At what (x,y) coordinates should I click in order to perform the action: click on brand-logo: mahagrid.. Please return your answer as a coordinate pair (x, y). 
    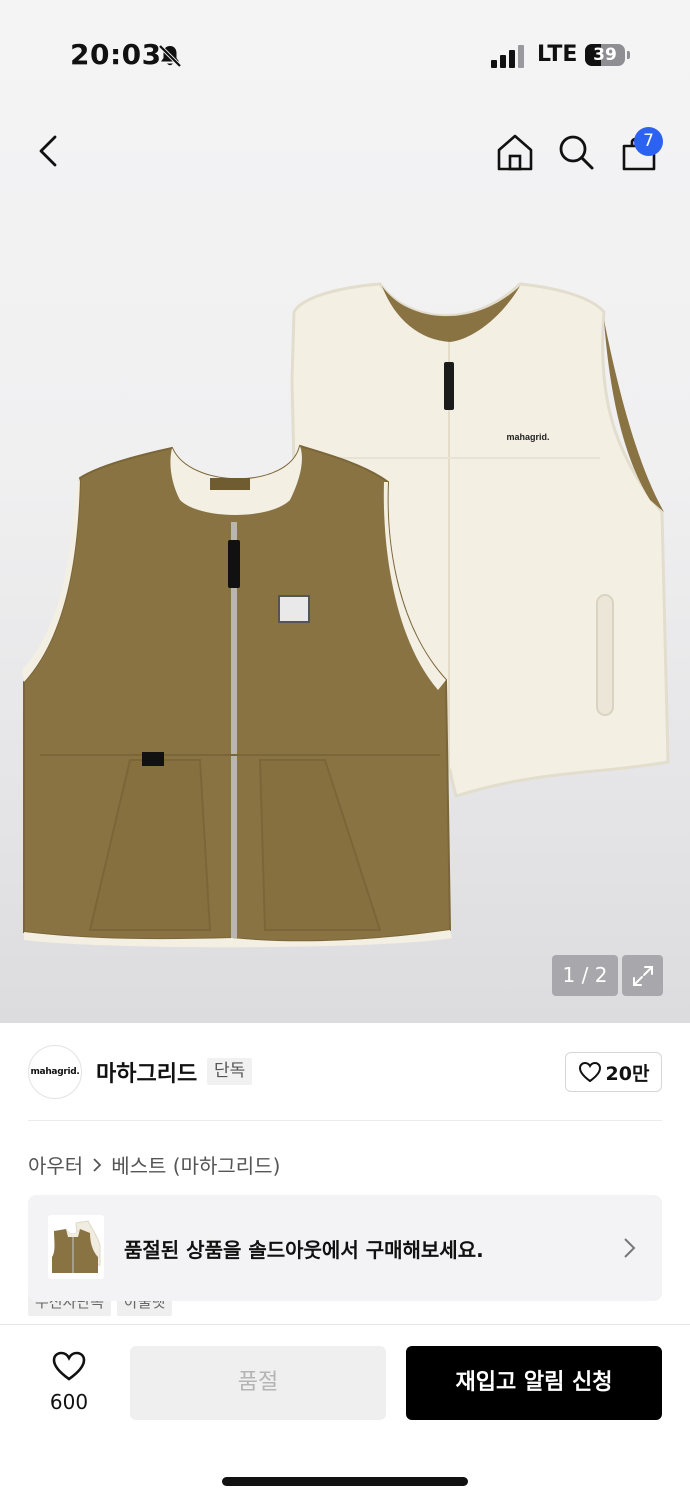
    Looking at the image, I should click on (55, 1072).